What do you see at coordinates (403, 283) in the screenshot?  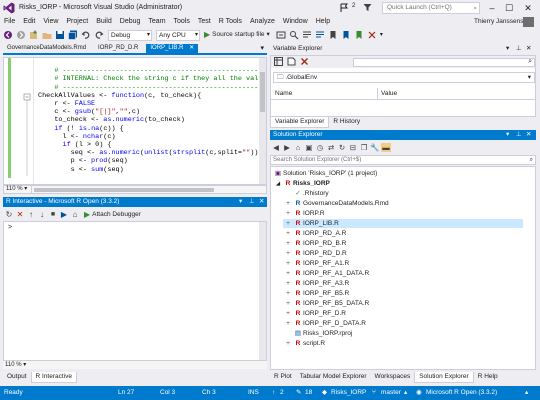 I see `tree-item: + R IORP_RF_A3.R` at bounding box center [403, 283].